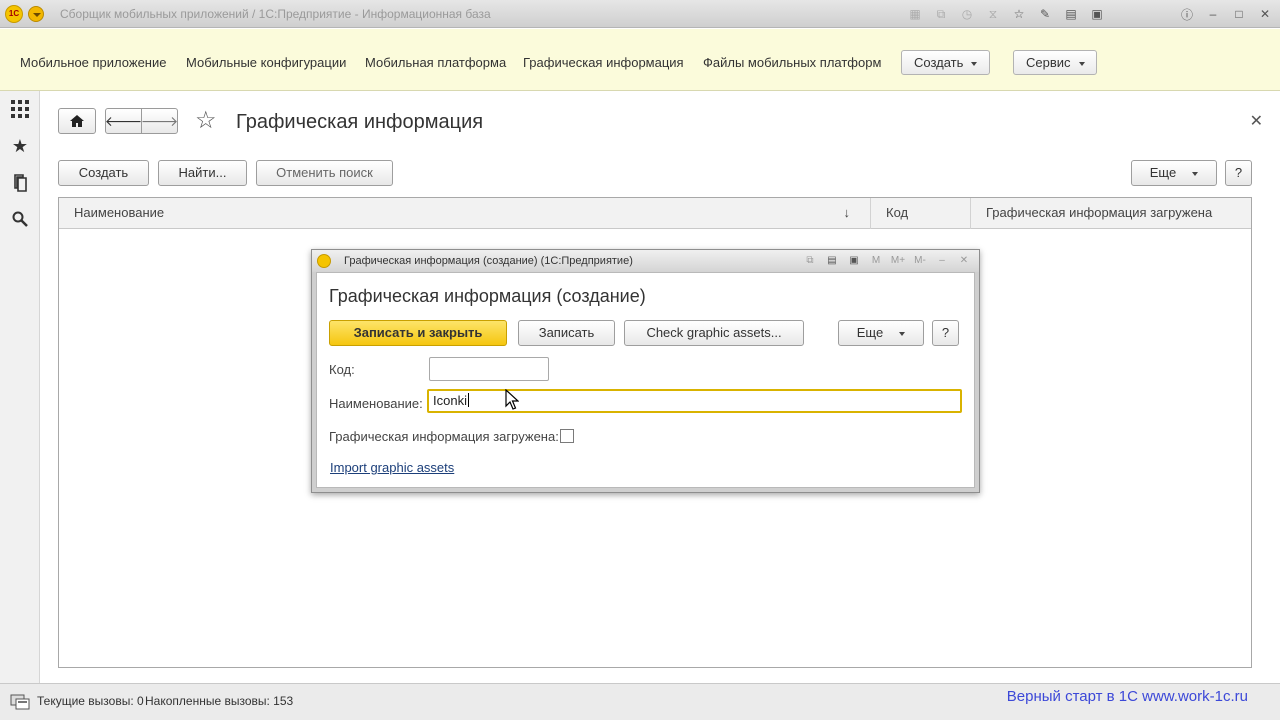 This screenshot has height=720, width=1280. I want to click on more-button: Еще, so click(1174, 173).